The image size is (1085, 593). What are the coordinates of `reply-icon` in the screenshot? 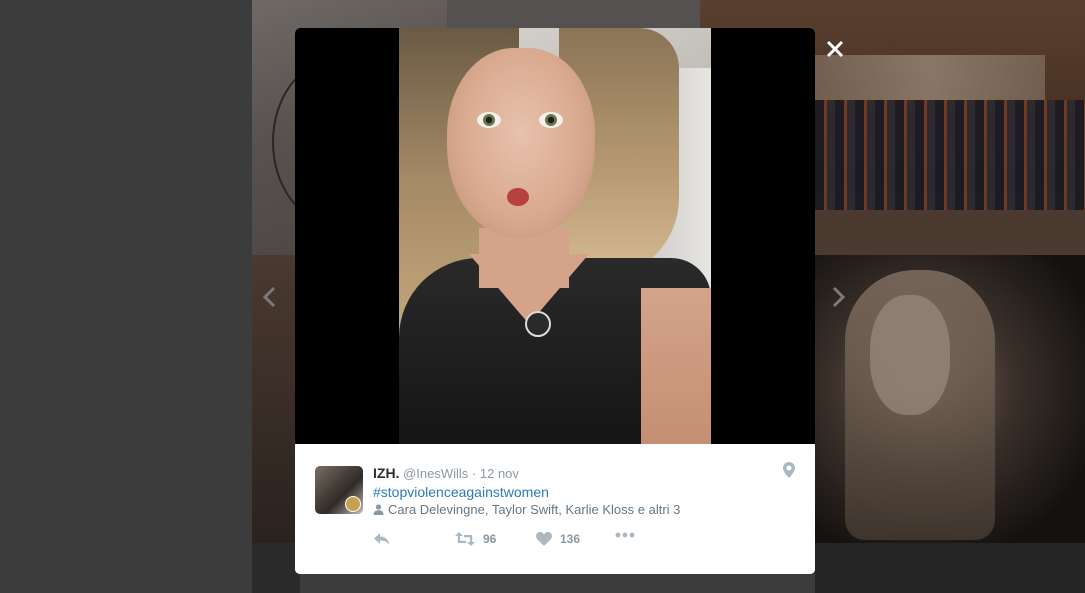 It's located at (382, 539).